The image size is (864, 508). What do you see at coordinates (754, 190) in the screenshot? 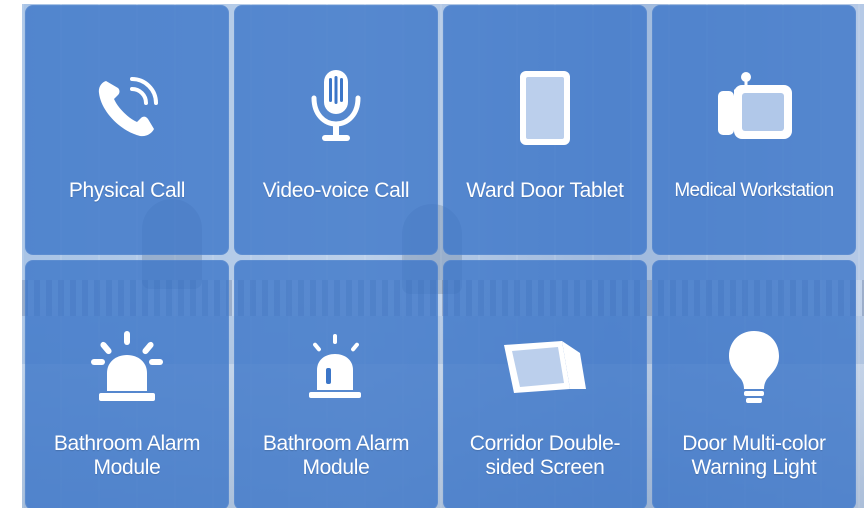
I see `tile-label: Medical Workstation` at bounding box center [754, 190].